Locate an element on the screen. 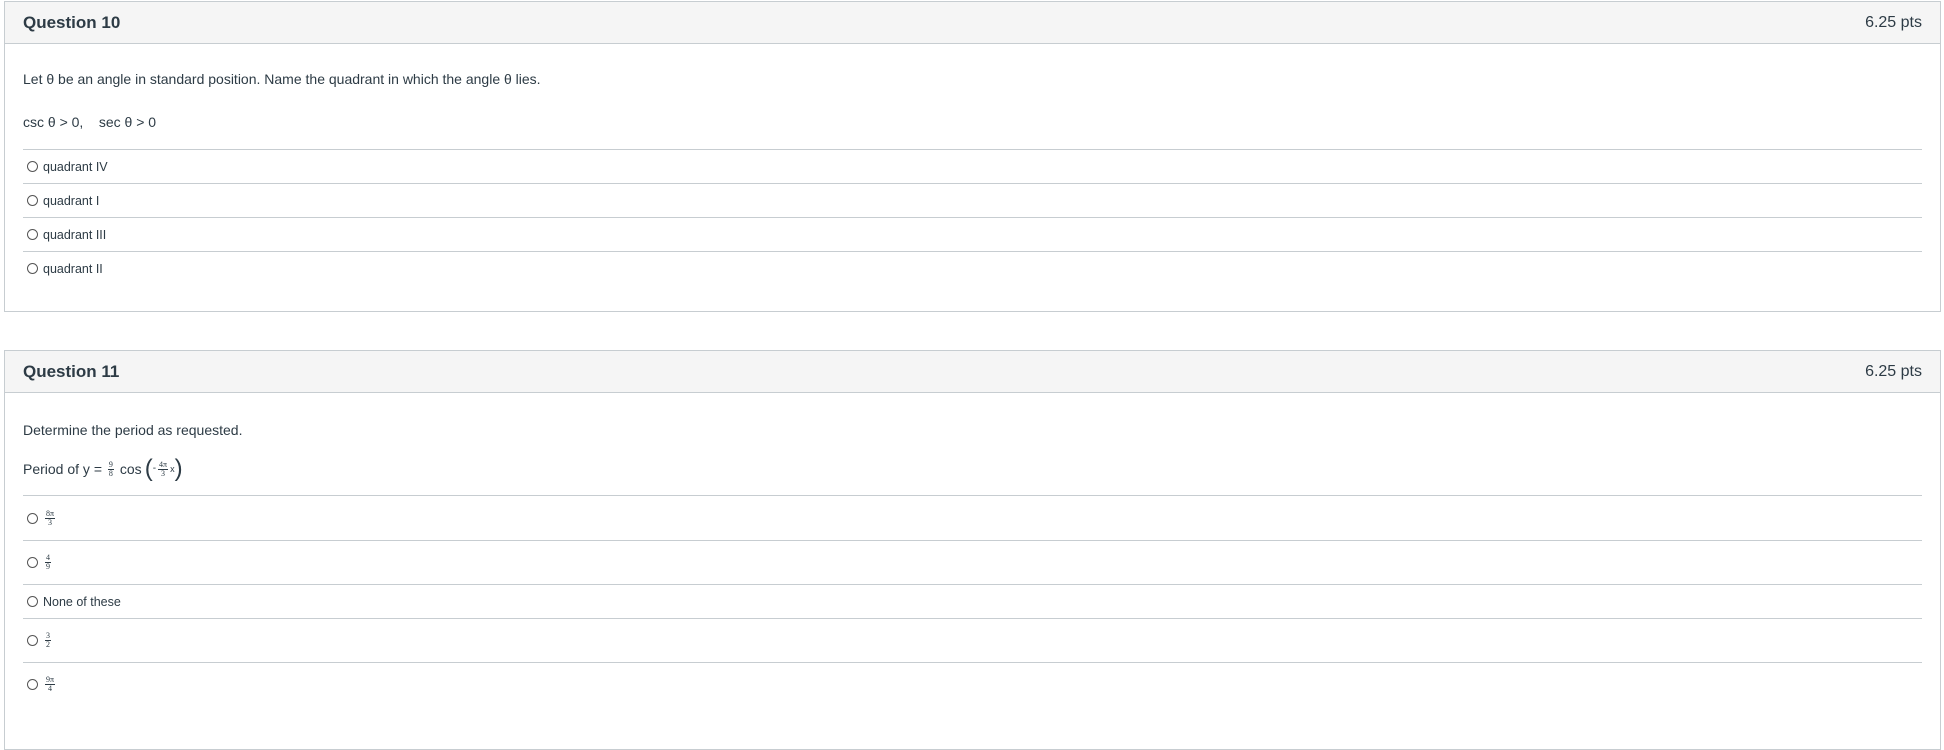  answer-label: quadrant II is located at coordinates (73, 268).